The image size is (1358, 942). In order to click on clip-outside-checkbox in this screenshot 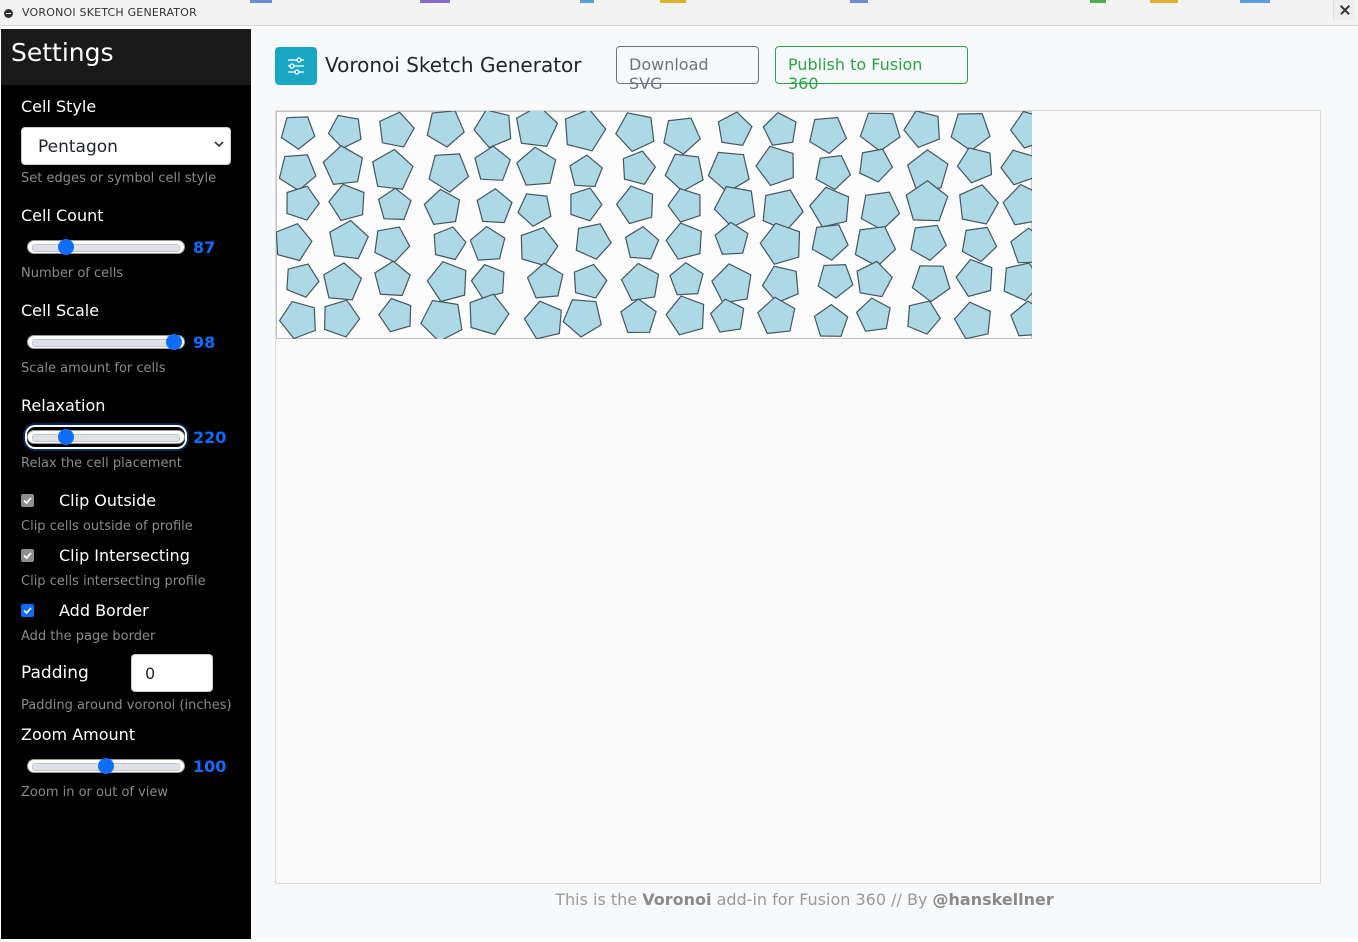, I will do `click(27, 500)`.